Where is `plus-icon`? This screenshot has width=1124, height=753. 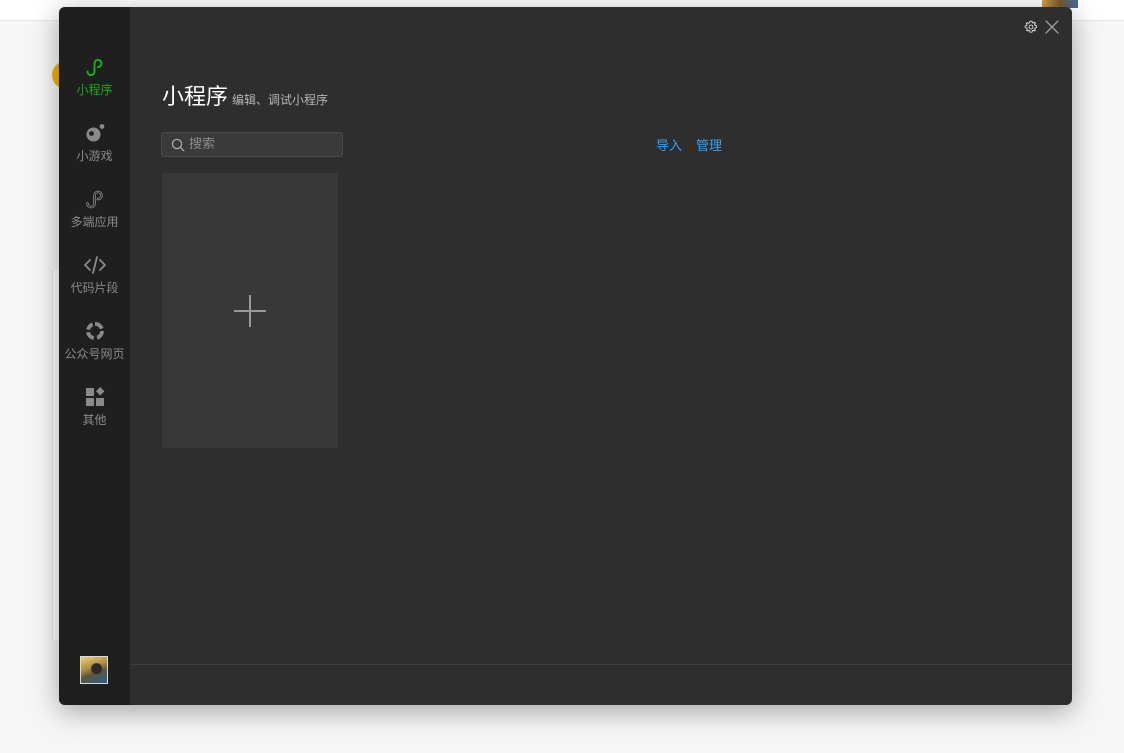 plus-icon is located at coordinates (250, 310).